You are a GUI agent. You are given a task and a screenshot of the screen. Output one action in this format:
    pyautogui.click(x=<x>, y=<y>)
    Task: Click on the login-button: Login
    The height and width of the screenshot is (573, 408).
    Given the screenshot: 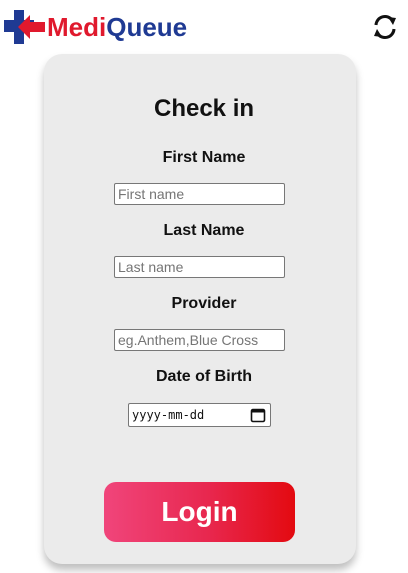 What is the action you would take?
    pyautogui.click(x=199, y=512)
    